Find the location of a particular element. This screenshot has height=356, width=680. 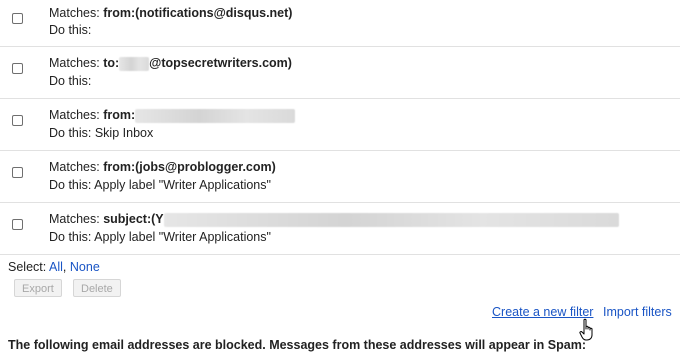

filter-criteria-suffix: @topsecretwriters.com) is located at coordinates (220, 63).